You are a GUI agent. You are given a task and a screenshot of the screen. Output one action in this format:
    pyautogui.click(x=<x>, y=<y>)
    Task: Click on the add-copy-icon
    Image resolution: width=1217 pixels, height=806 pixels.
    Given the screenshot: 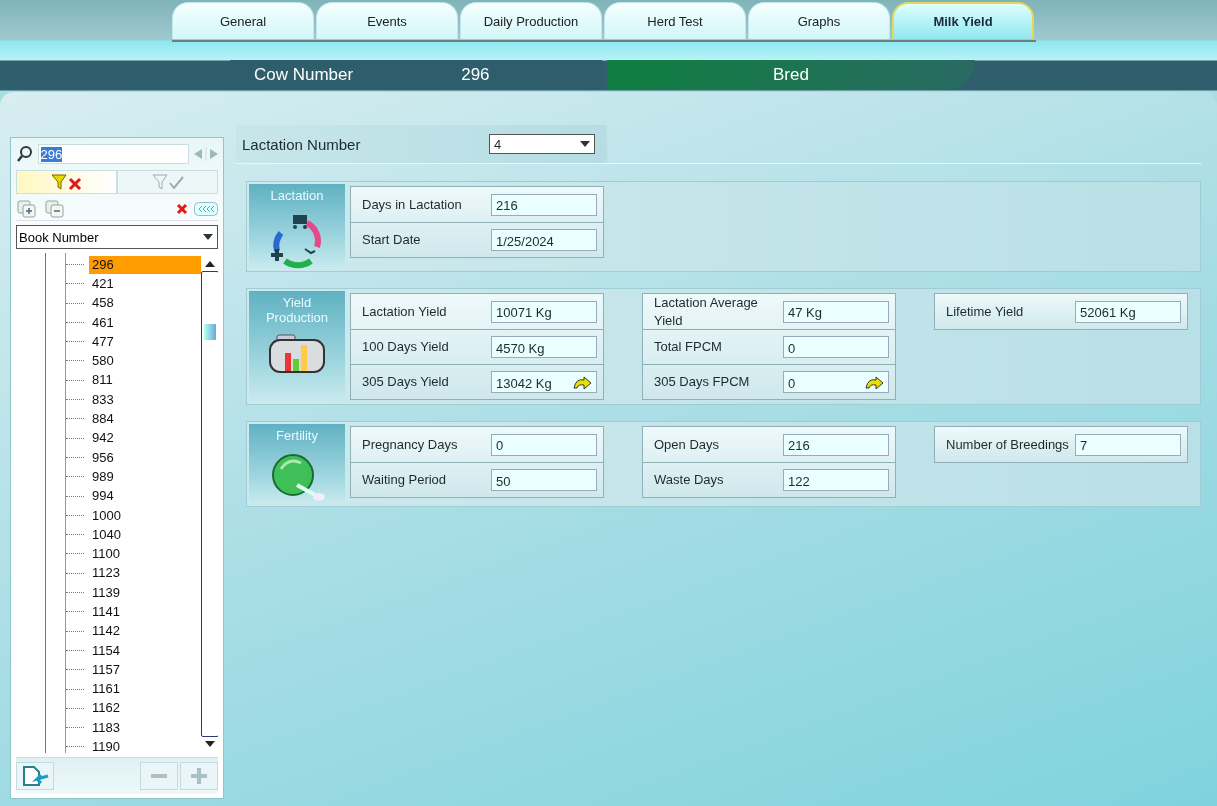 What is the action you would take?
    pyautogui.click(x=27, y=209)
    